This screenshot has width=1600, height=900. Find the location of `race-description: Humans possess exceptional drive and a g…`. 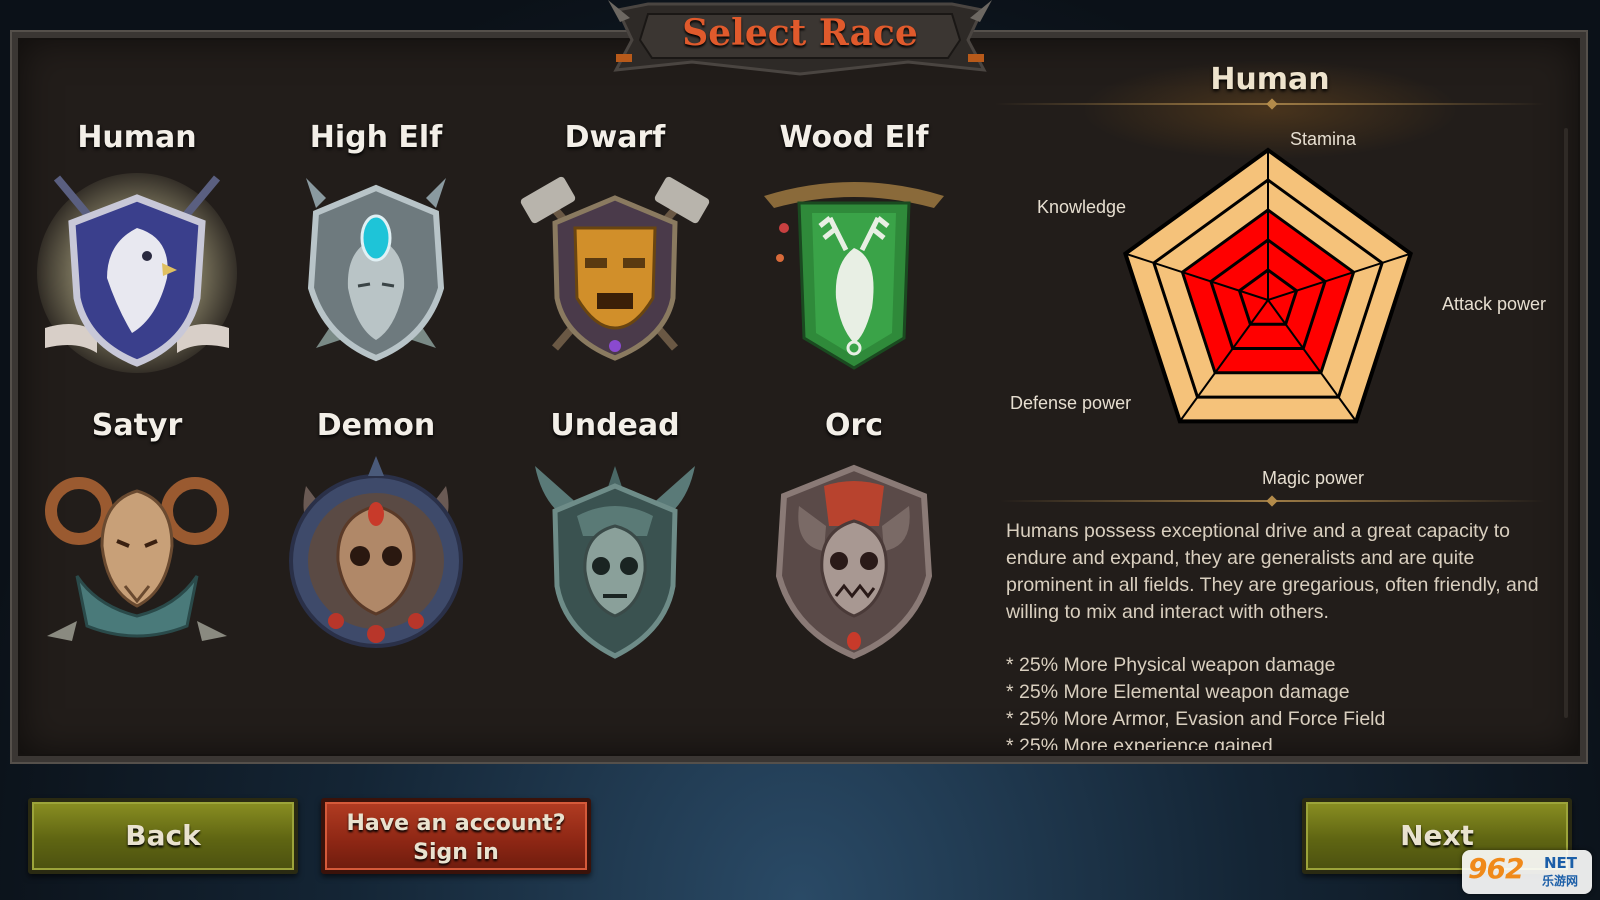

race-description: Humans possess exceptional drive and a g… is located at coordinates (1272, 571).